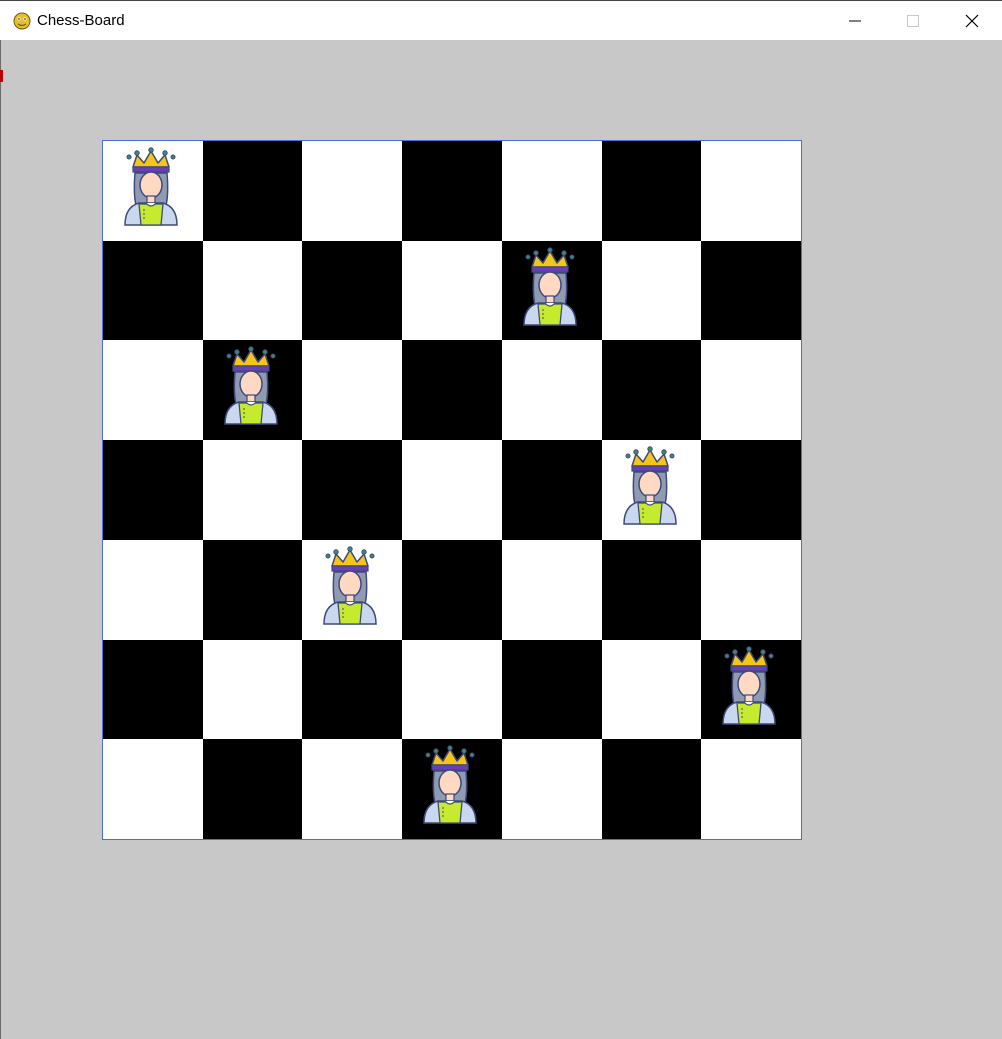 This screenshot has width=1002, height=1039. I want to click on square-r6-c6, so click(751, 789).